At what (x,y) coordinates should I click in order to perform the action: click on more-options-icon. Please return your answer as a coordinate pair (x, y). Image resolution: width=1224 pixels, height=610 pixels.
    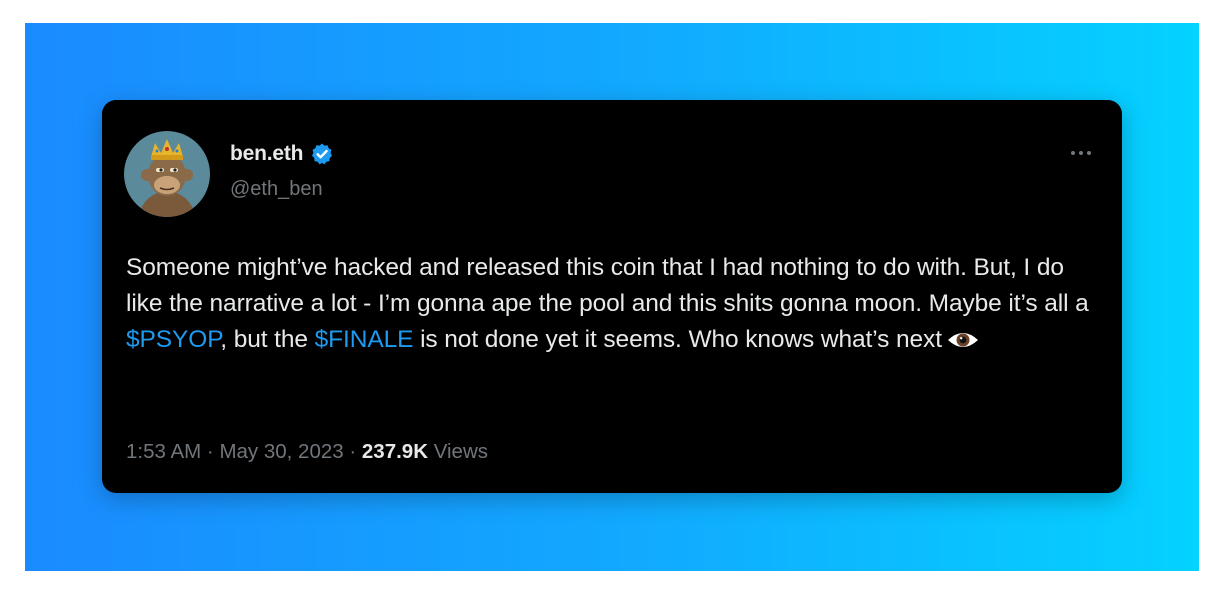
    Looking at the image, I should click on (1081, 153).